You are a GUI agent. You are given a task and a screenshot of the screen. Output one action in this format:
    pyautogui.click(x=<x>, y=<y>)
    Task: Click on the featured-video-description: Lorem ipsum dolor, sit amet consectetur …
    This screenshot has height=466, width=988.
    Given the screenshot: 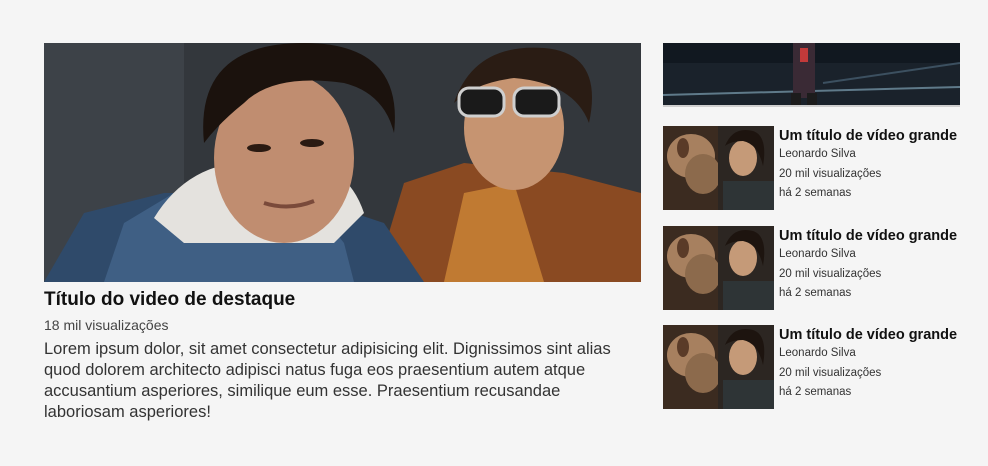 What is the action you would take?
    pyautogui.click(x=327, y=380)
    